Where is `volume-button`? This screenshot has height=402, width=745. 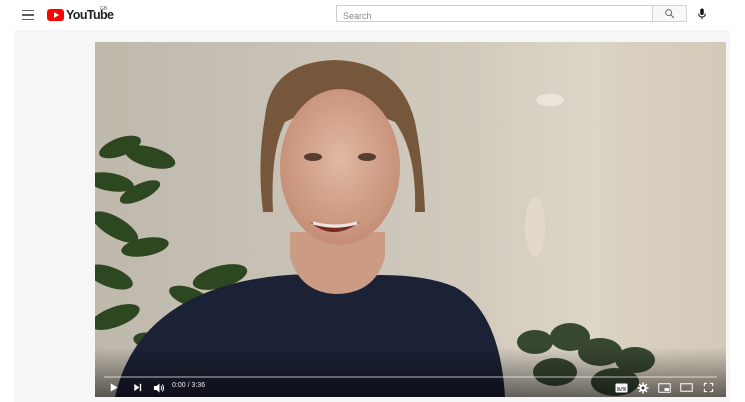 volume-button is located at coordinates (159, 387).